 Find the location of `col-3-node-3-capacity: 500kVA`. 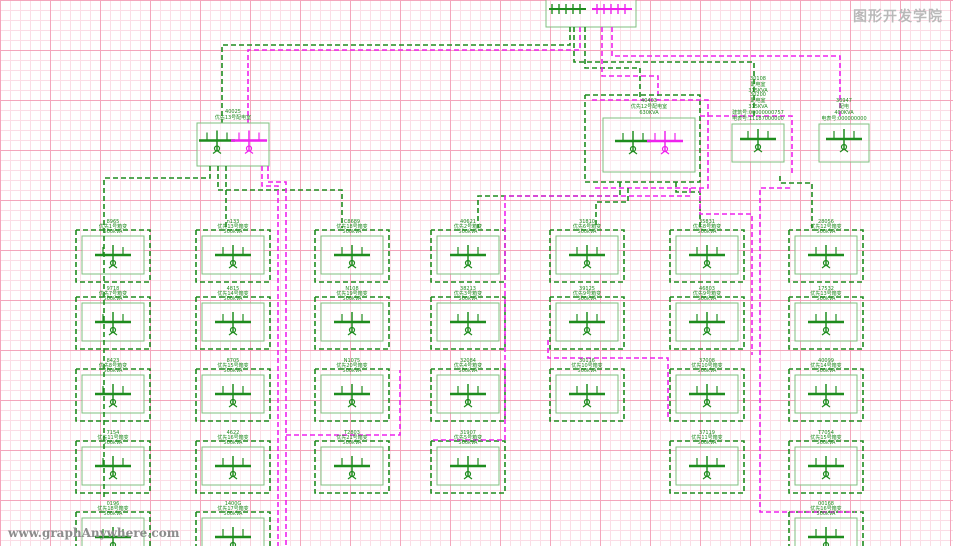

col-3-node-3-capacity: 500kVA is located at coordinates (352, 371).